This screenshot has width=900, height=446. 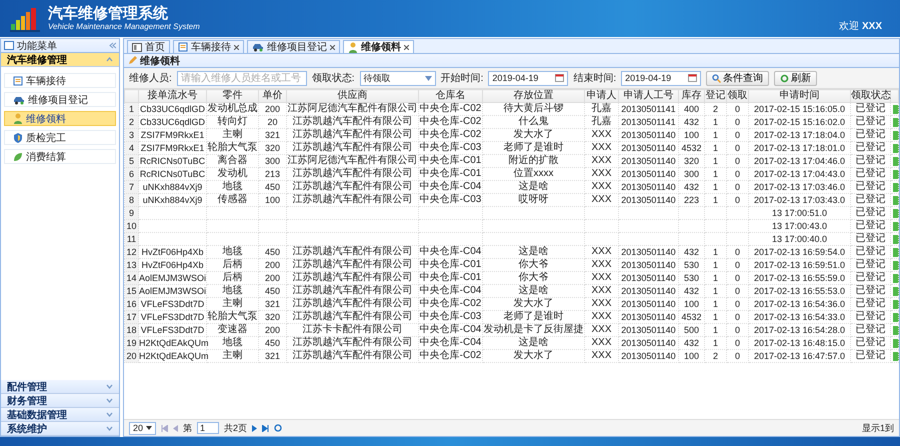 What do you see at coordinates (333, 78) in the screenshot?
I see `status-label: 领取状态:` at bounding box center [333, 78].